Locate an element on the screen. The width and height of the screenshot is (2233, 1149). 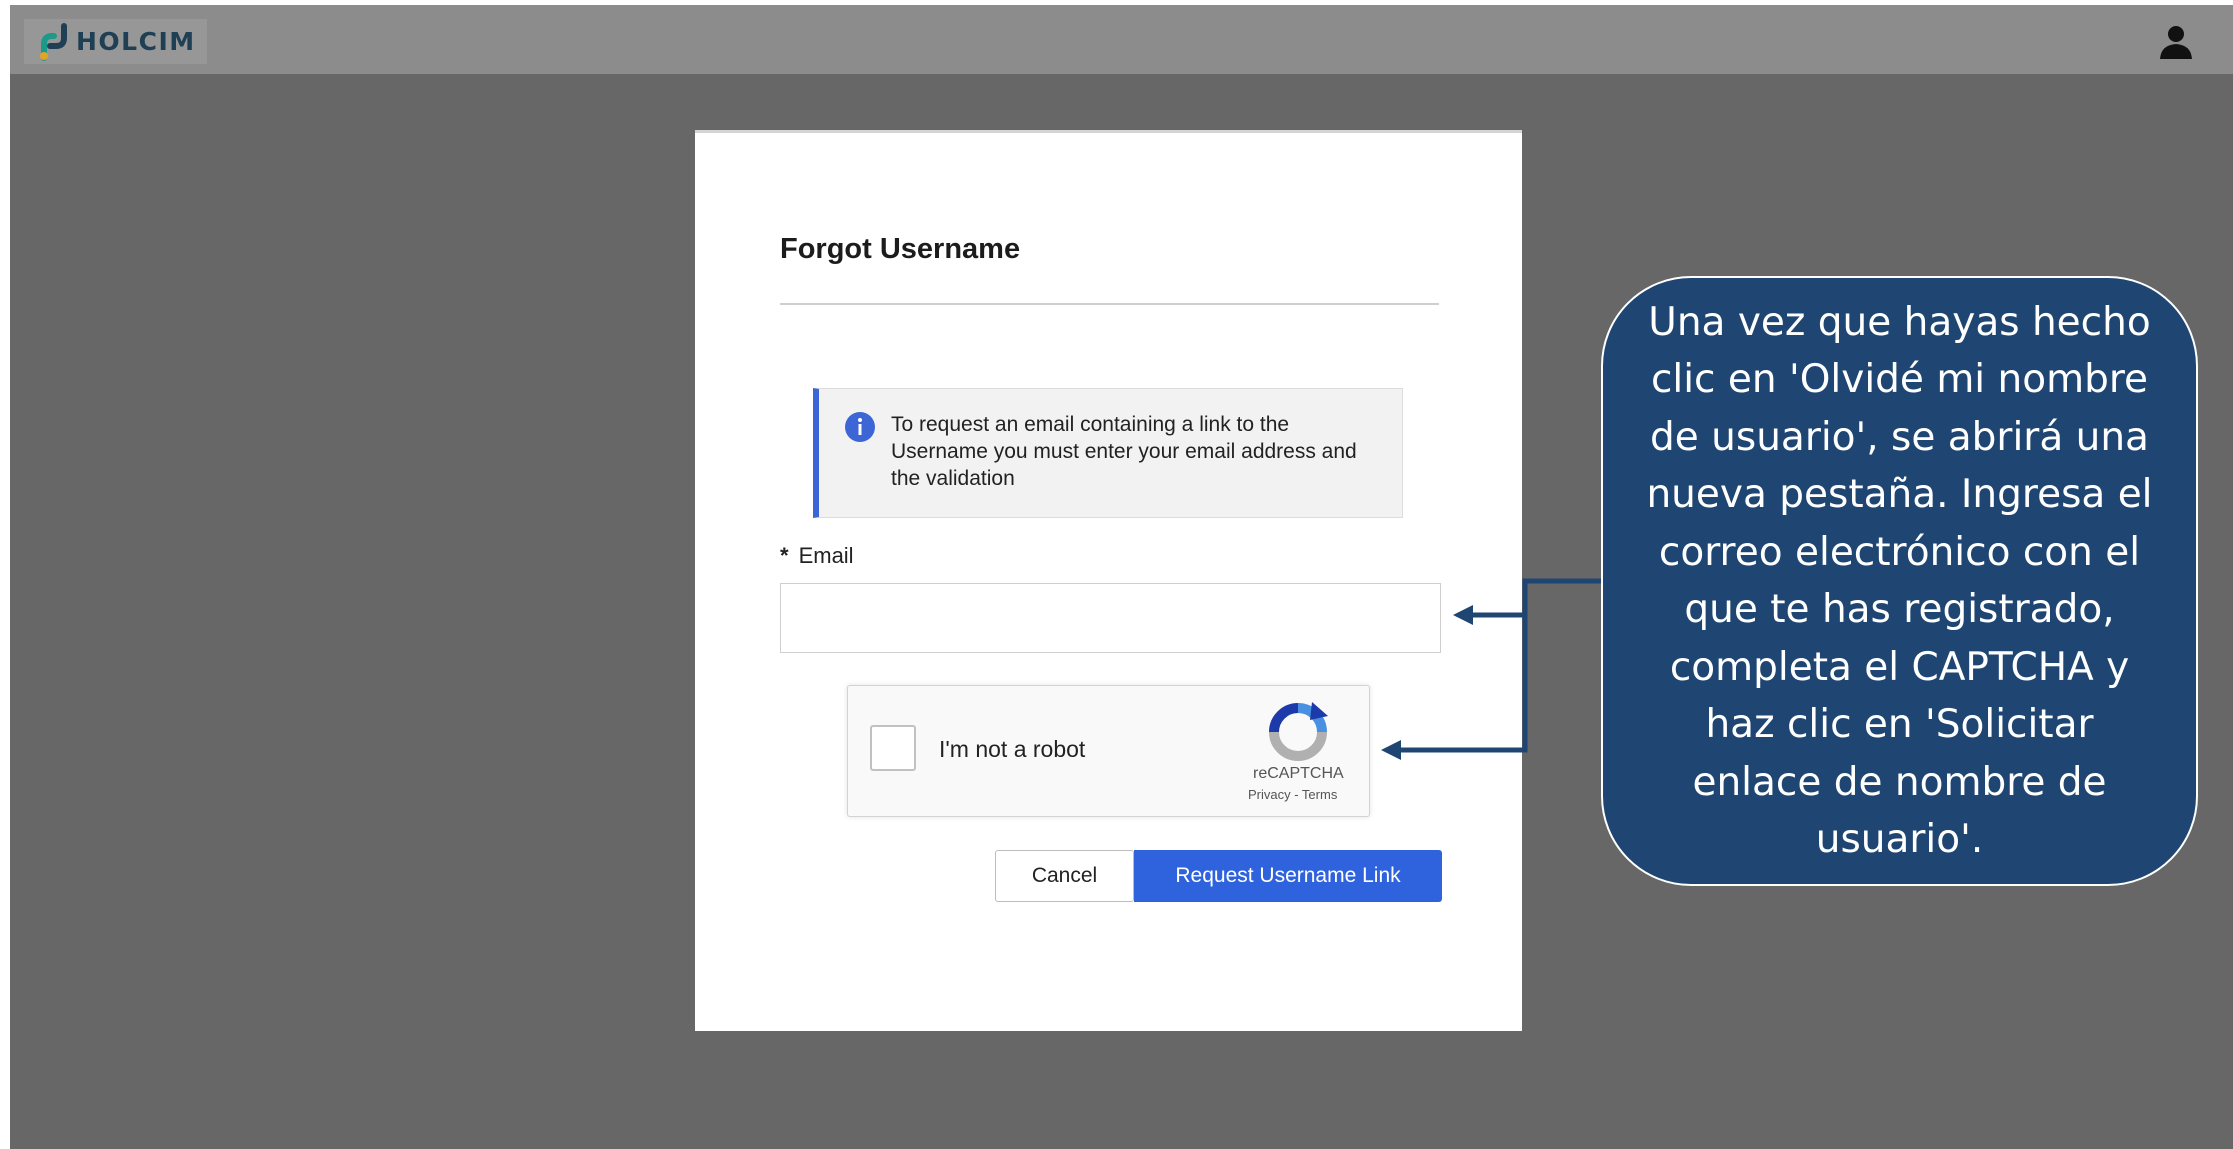
holcim-logo: HOLCIM is located at coordinates (115, 41).